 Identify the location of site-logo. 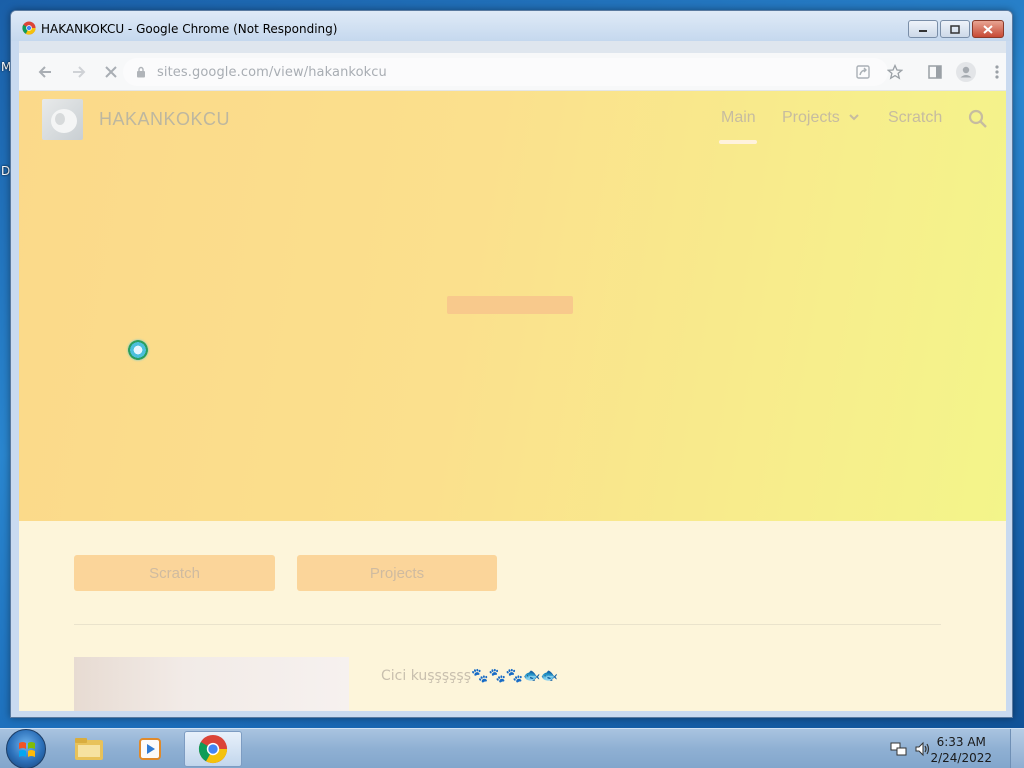
(62, 119).